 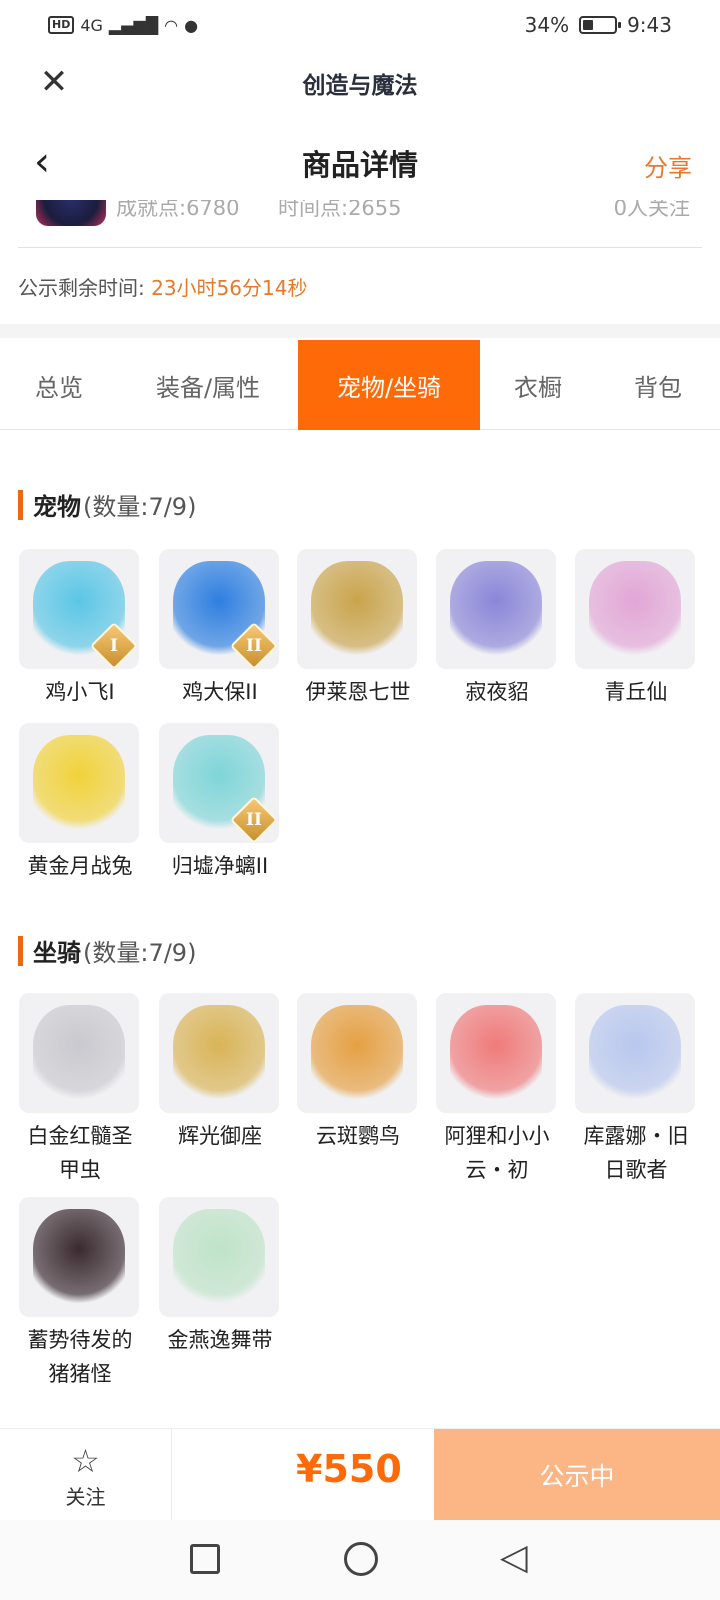 I want to click on circle-icon, so click(x=361, y=1559).